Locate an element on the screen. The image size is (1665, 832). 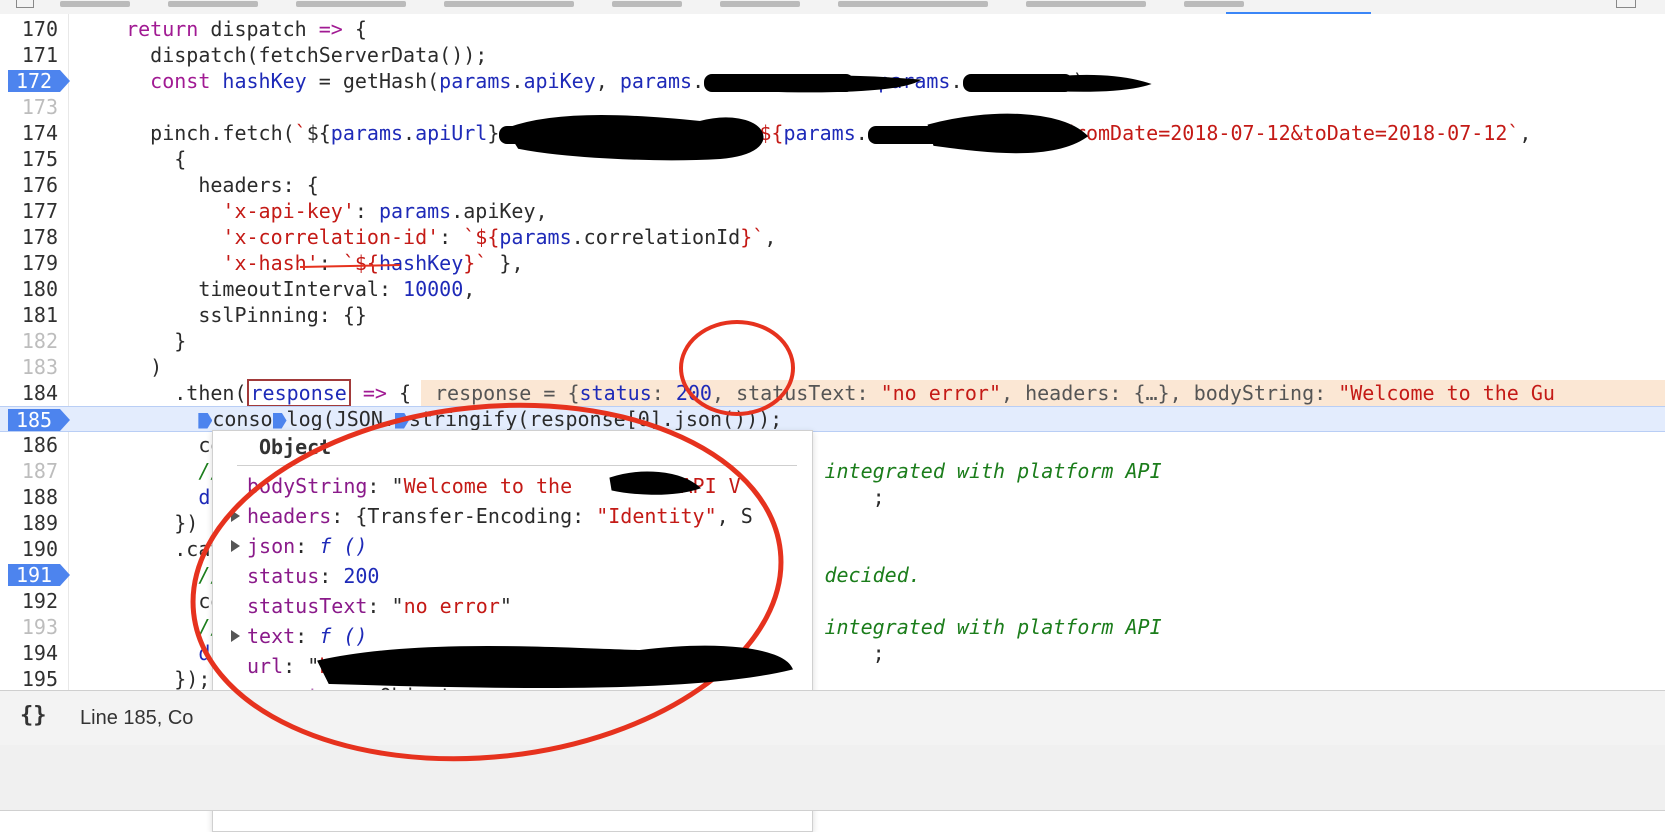
line-number: 175 is located at coordinates (29, 159).